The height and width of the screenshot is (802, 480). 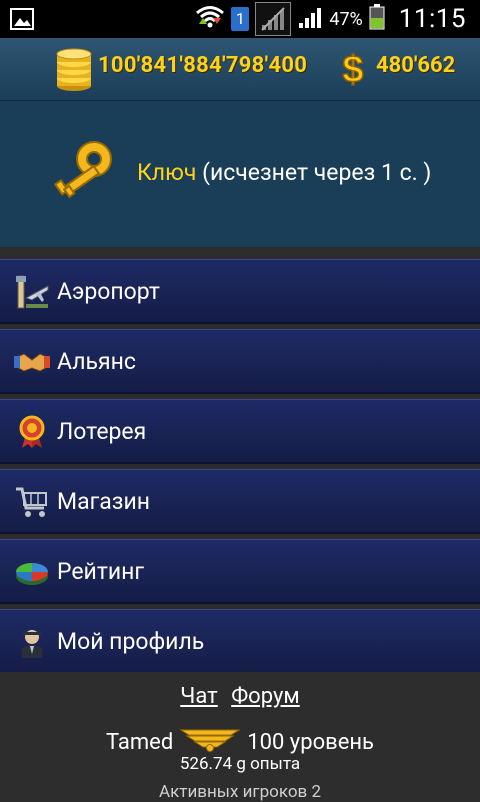 I want to click on key-item-name: Ключ, so click(x=167, y=172).